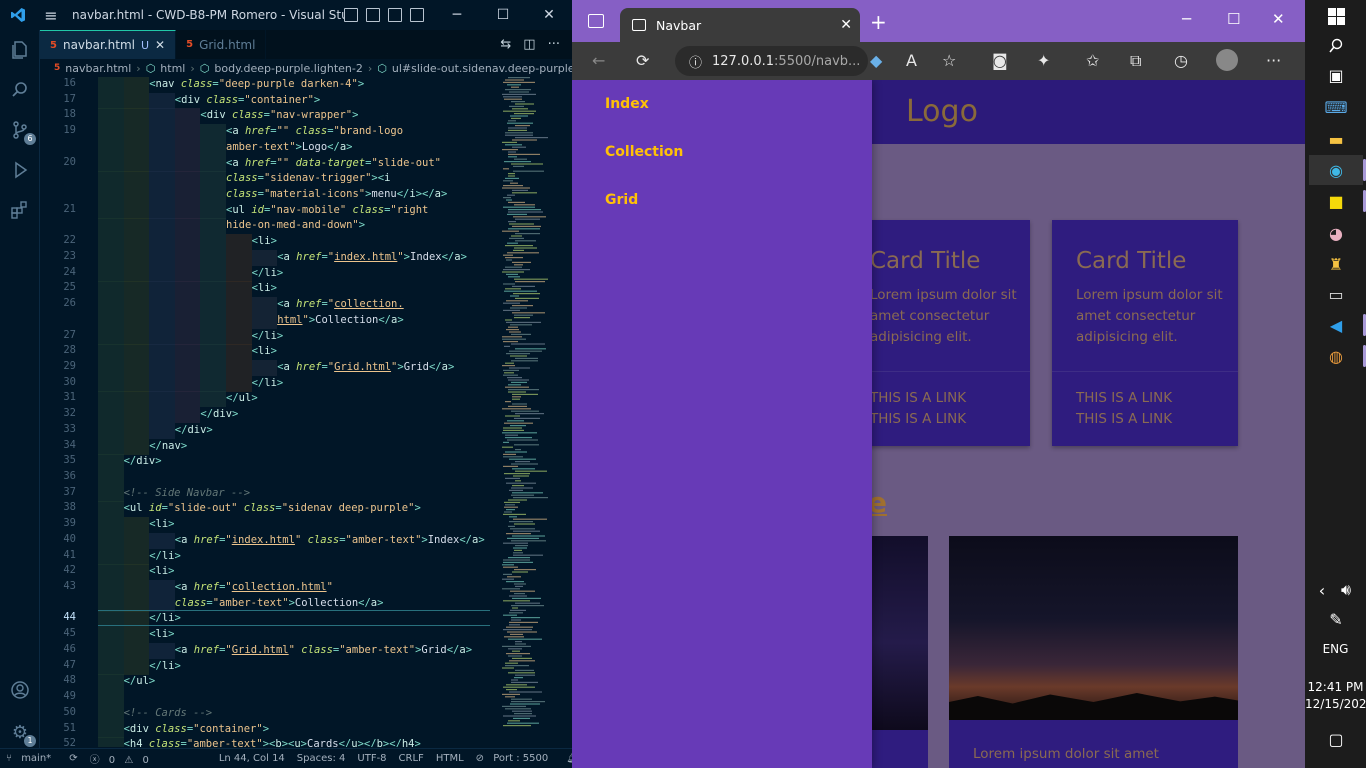  What do you see at coordinates (373, 15) in the screenshot?
I see `toggle-panel-icon` at bounding box center [373, 15].